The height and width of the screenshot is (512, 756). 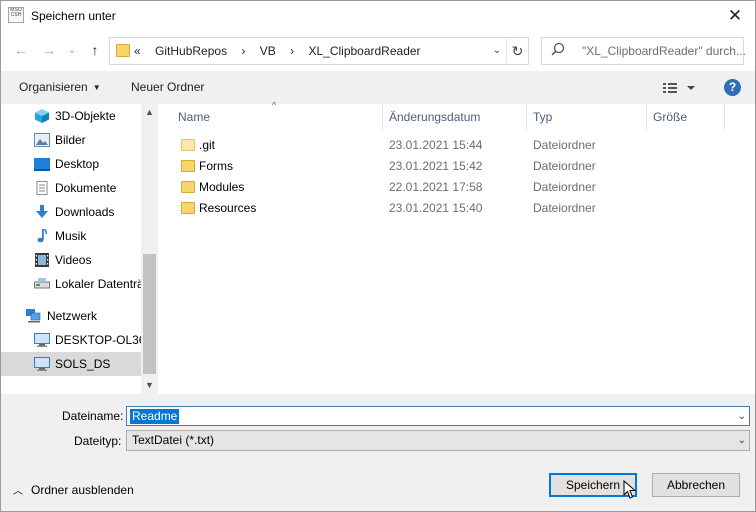 What do you see at coordinates (98, 340) in the screenshot?
I see `sidebar-item-label: DESKTOP-OL36R` at bounding box center [98, 340].